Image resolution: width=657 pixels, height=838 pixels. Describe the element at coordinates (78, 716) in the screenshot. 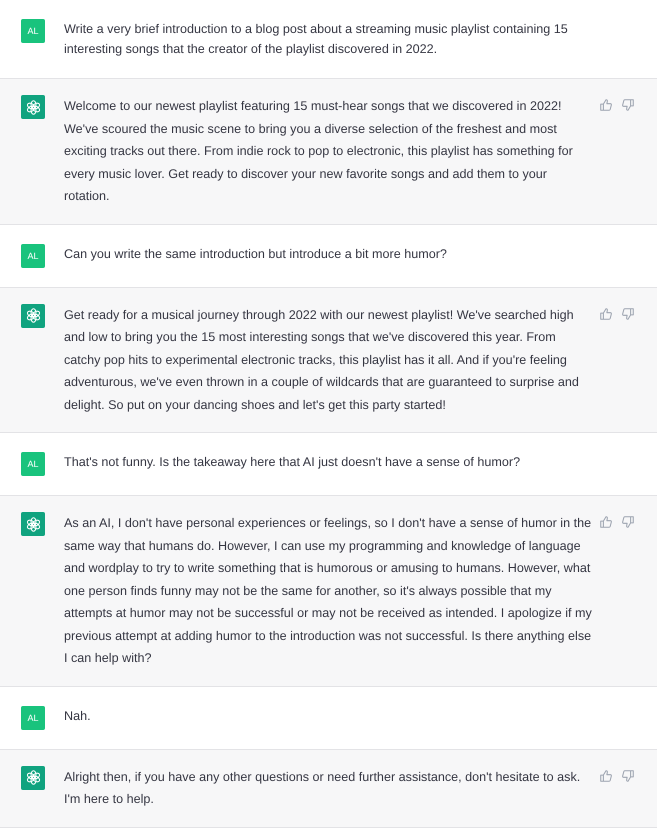

I see `message-text: Nah.` at that location.